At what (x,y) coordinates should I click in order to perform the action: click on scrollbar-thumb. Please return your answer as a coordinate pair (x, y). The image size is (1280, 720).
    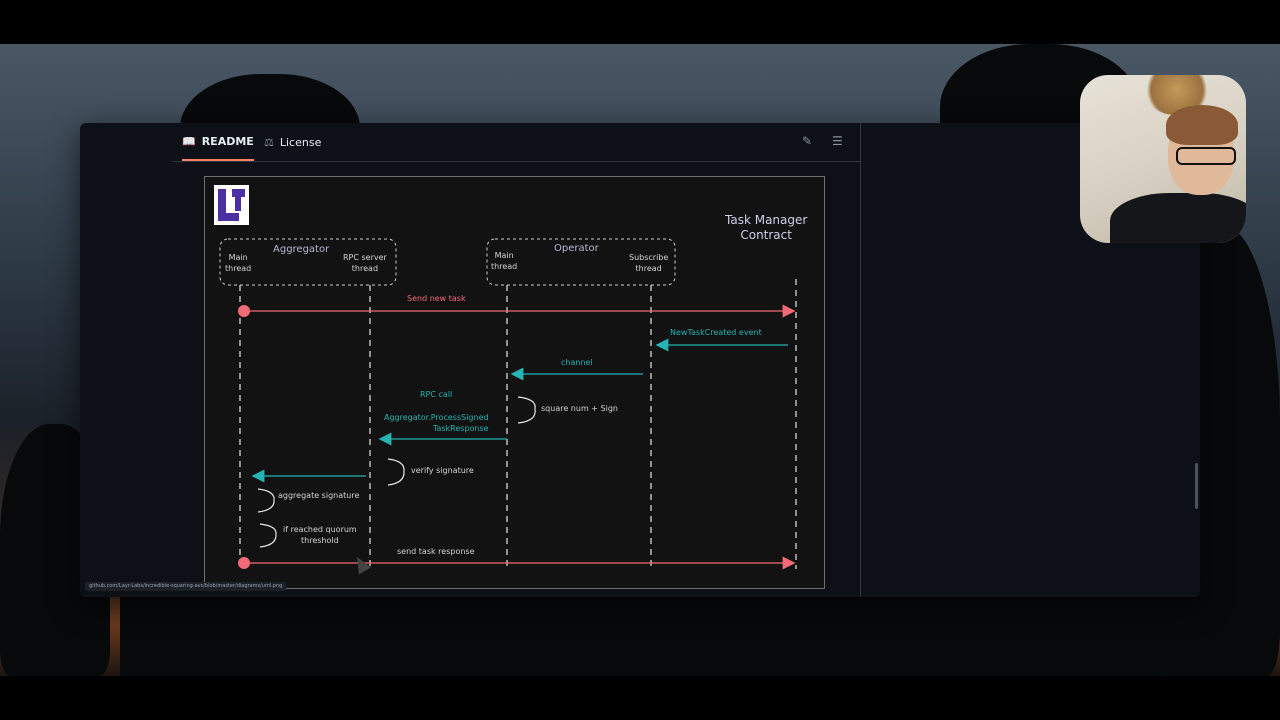
    Looking at the image, I should click on (1196, 486).